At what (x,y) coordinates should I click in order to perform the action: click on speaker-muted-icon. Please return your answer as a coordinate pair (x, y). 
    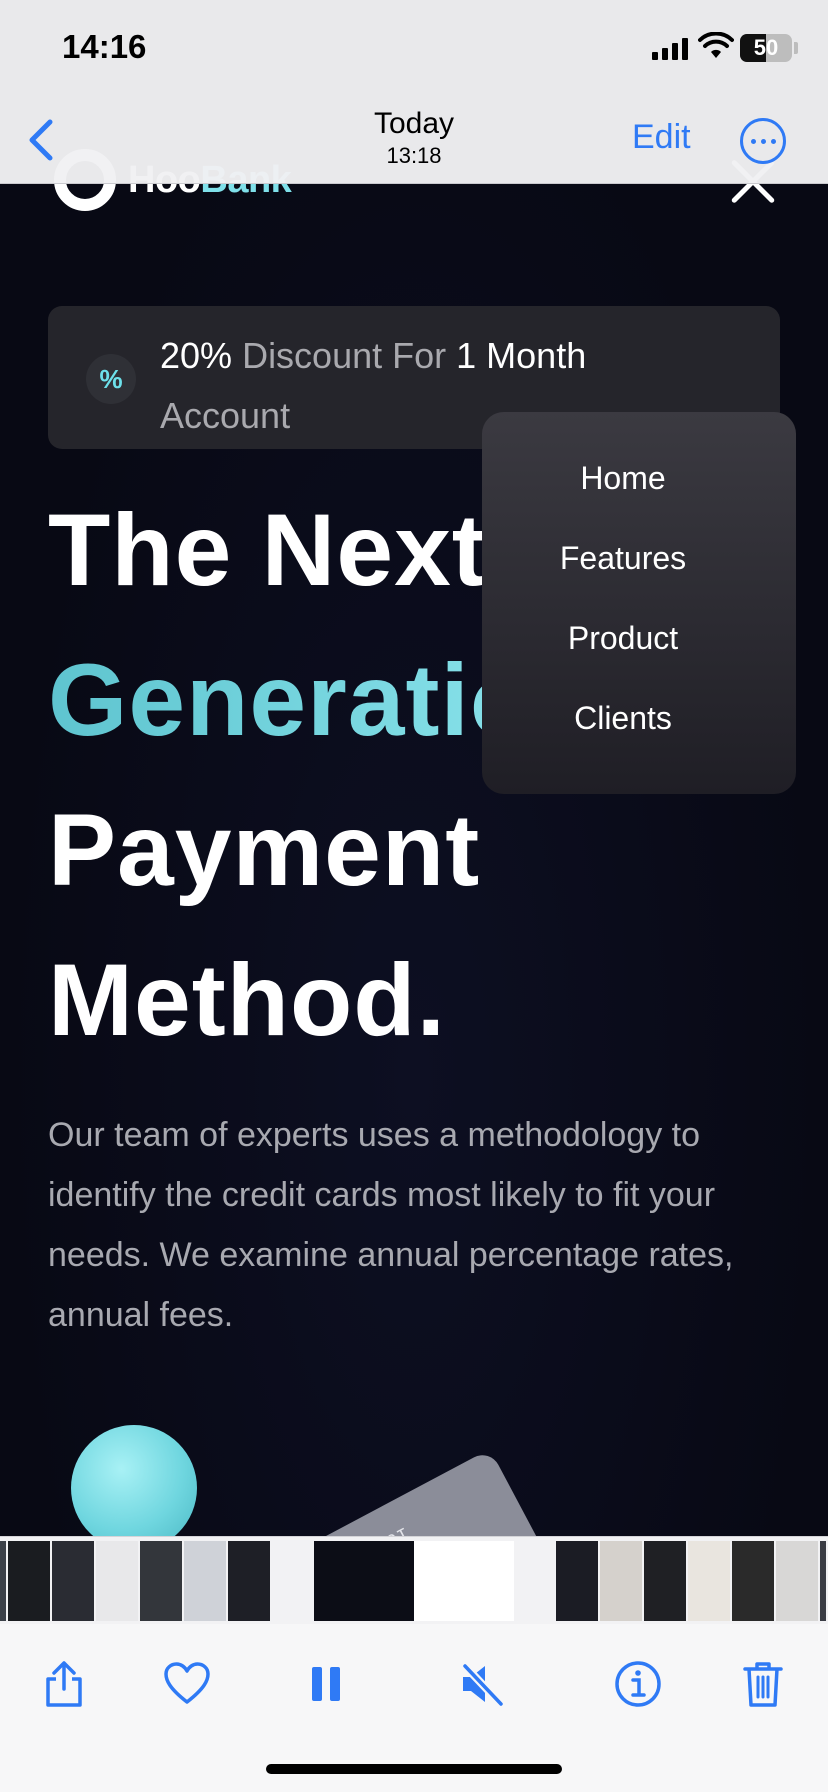
    Looking at the image, I should click on (482, 1684).